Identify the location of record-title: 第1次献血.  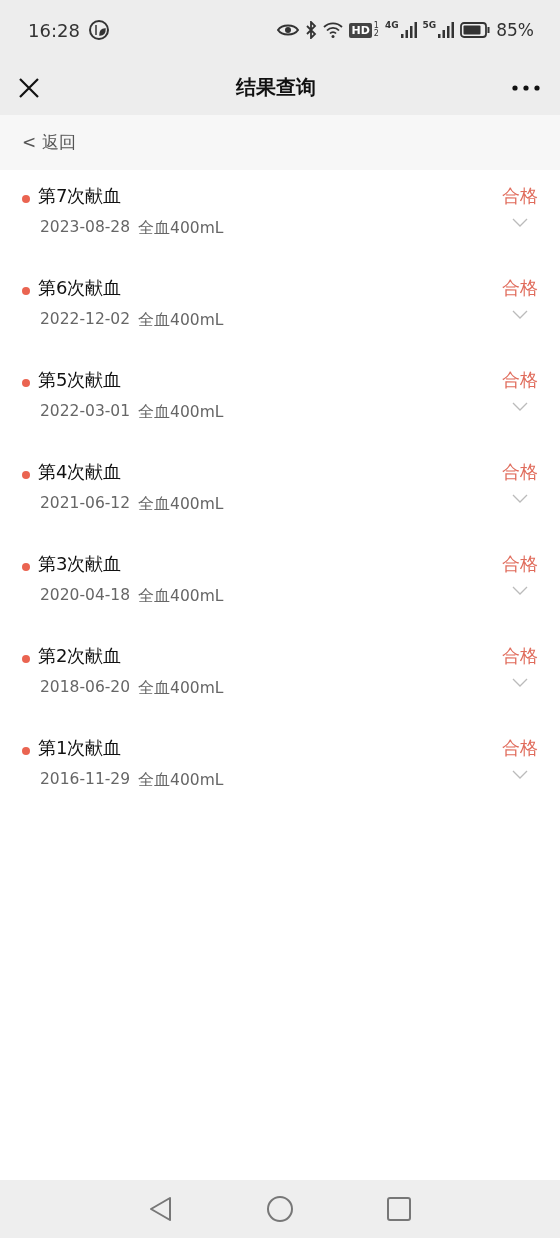
(80, 748).